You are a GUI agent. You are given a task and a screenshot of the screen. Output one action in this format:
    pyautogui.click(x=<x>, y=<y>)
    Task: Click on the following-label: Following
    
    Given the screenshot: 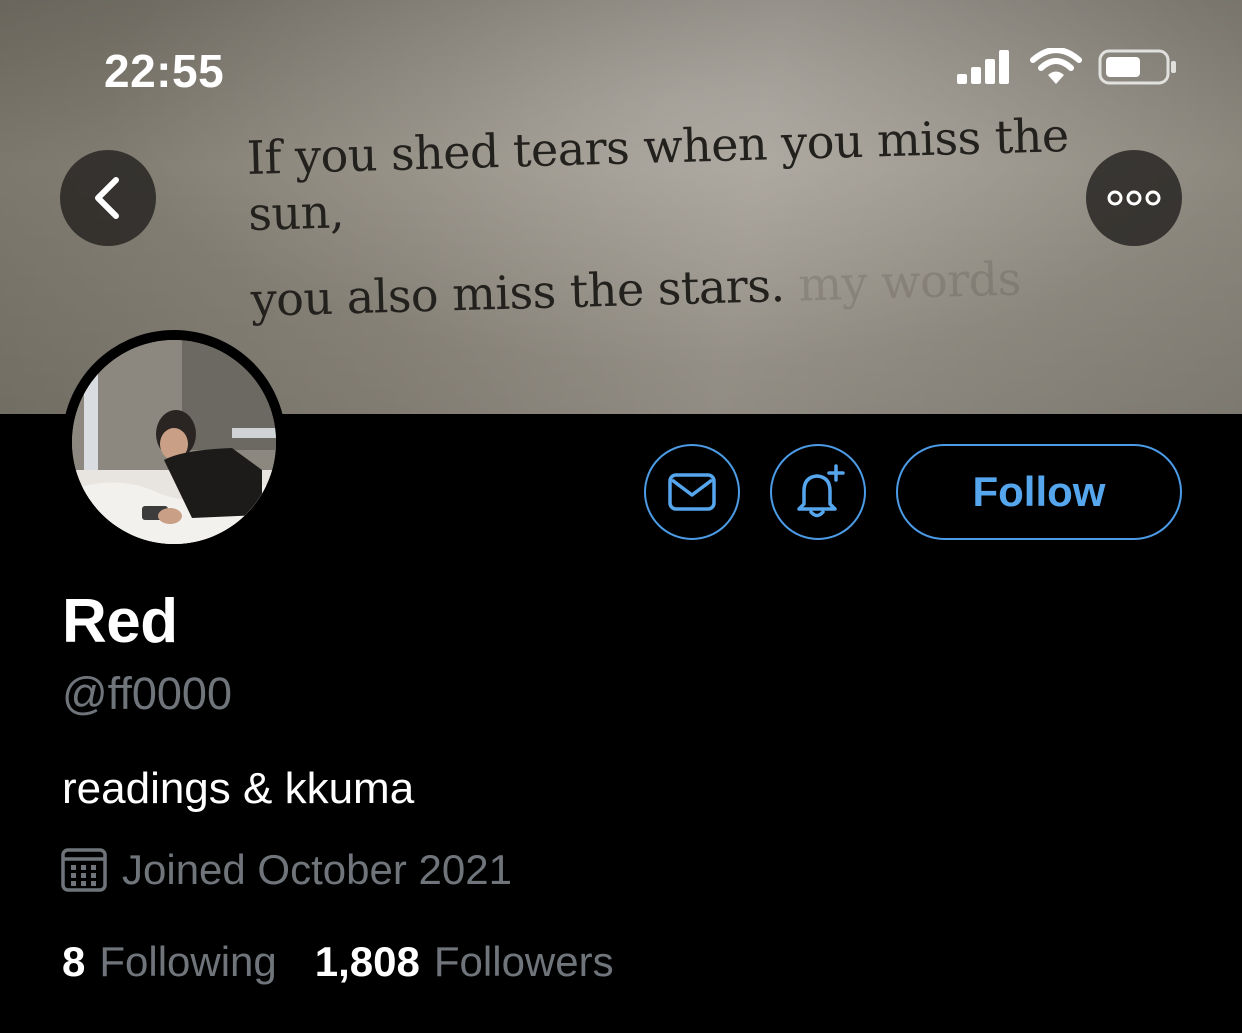 What is the action you would take?
    pyautogui.click(x=188, y=961)
    